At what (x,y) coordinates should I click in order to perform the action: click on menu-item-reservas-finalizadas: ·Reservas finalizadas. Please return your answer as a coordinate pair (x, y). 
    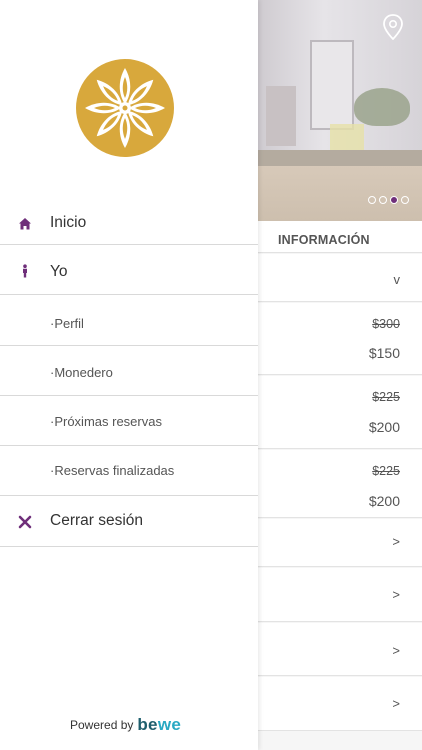
    Looking at the image, I should click on (129, 471).